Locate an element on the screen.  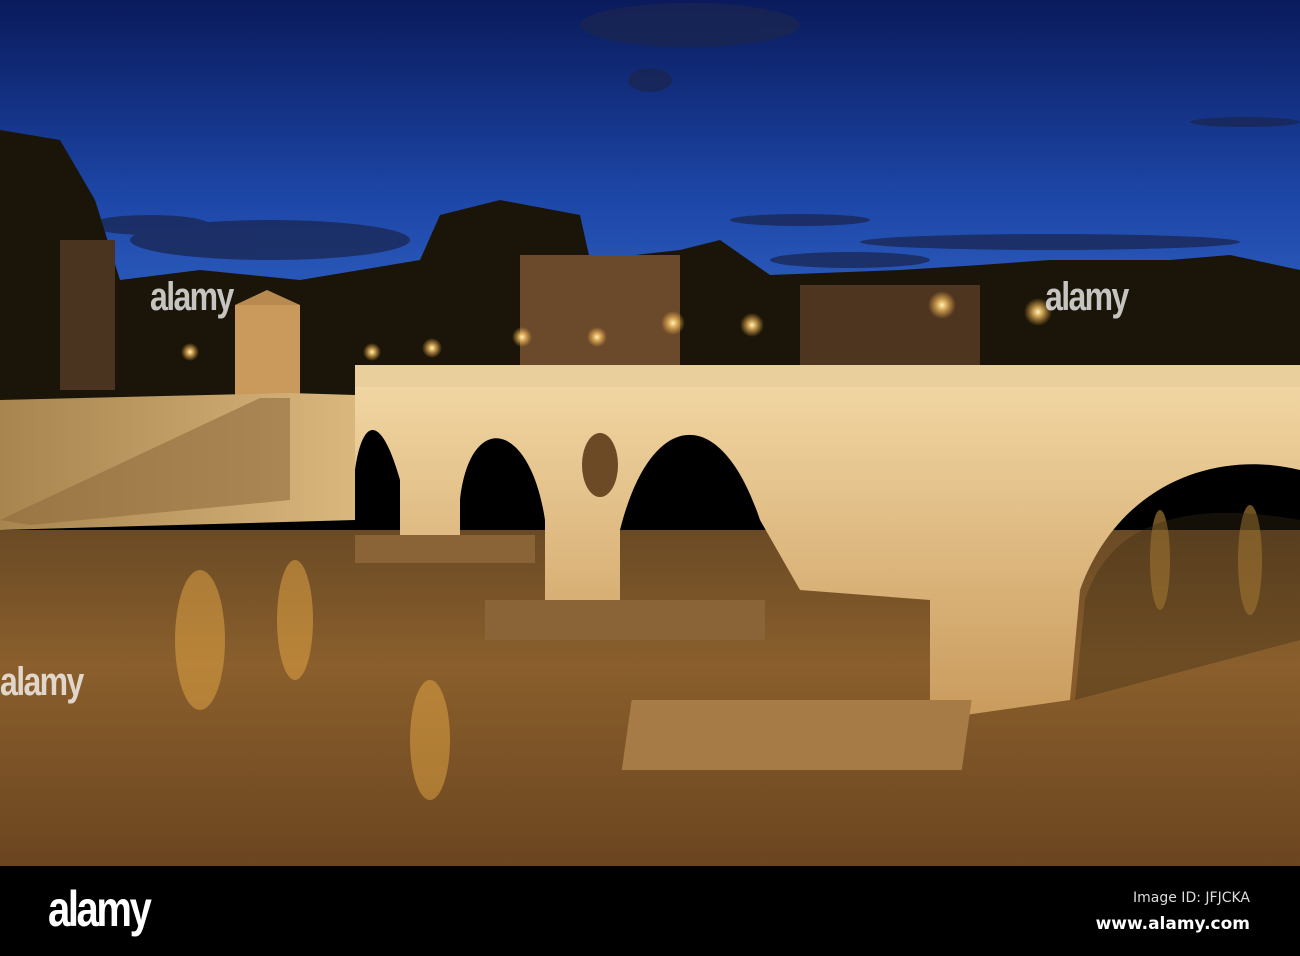
watermark-logo-top: alamy is located at coordinates (192, 297).